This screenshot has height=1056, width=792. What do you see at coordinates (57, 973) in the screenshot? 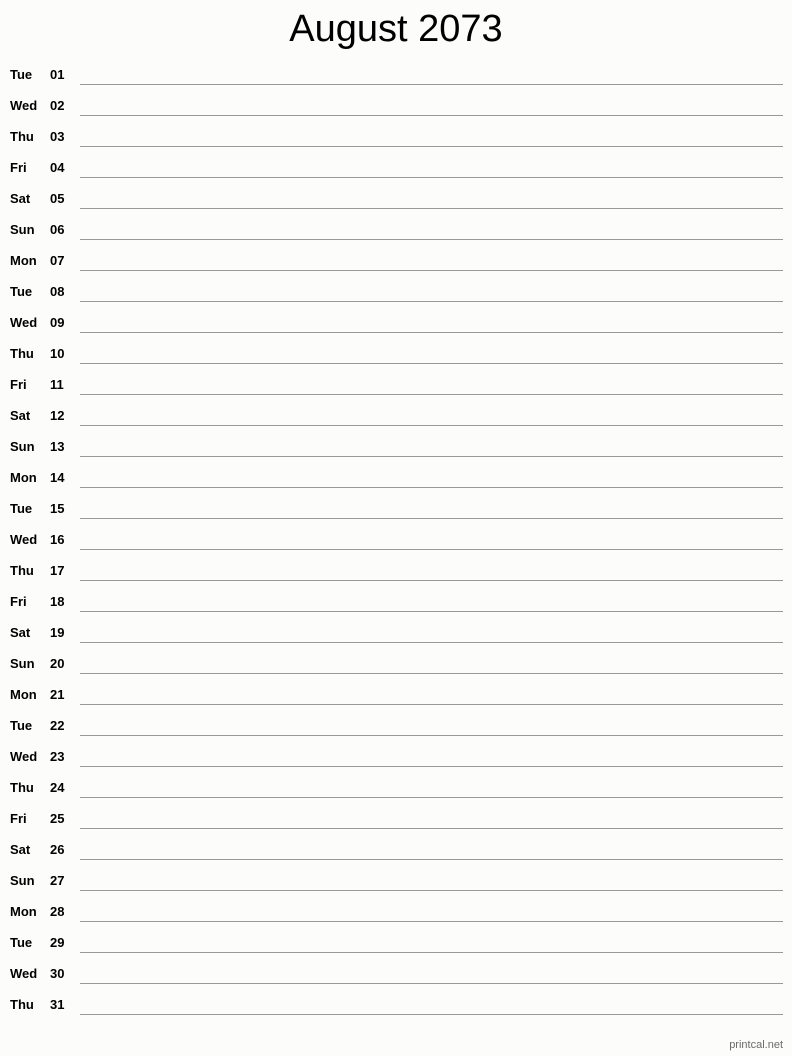
I see `day-number: 30` at bounding box center [57, 973].